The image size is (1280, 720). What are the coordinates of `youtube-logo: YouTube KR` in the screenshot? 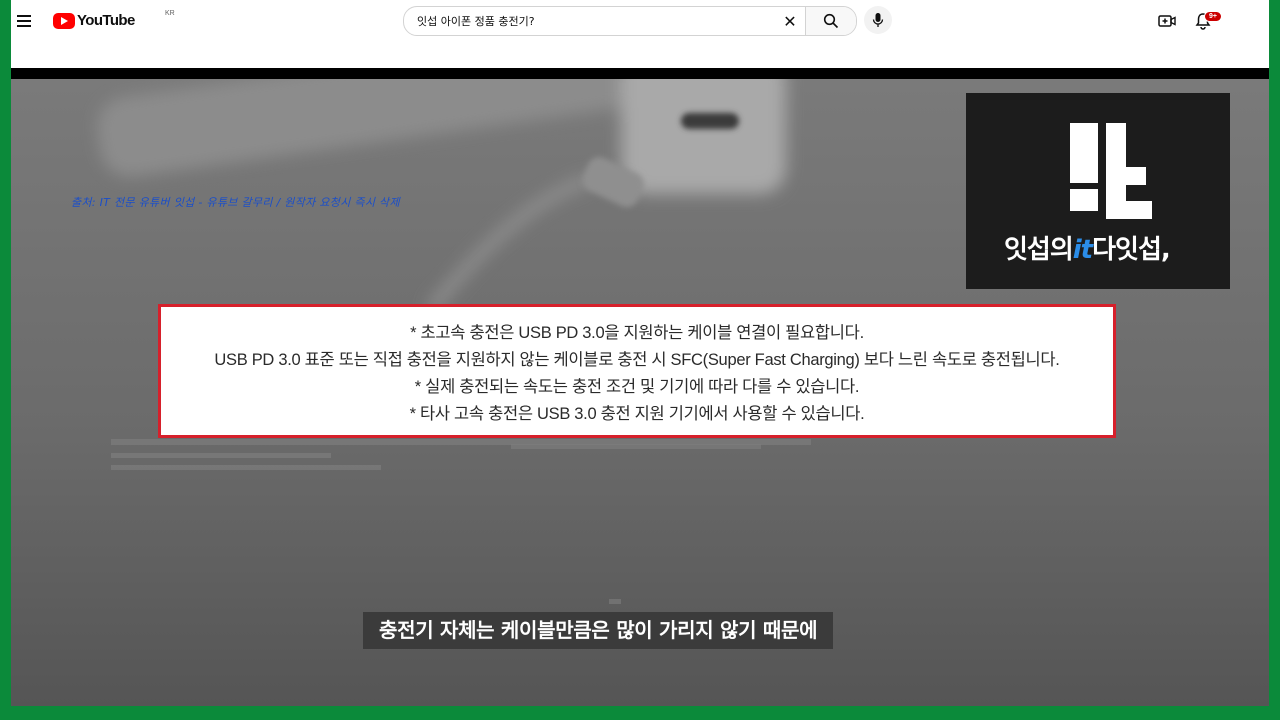 It's located at (114, 19).